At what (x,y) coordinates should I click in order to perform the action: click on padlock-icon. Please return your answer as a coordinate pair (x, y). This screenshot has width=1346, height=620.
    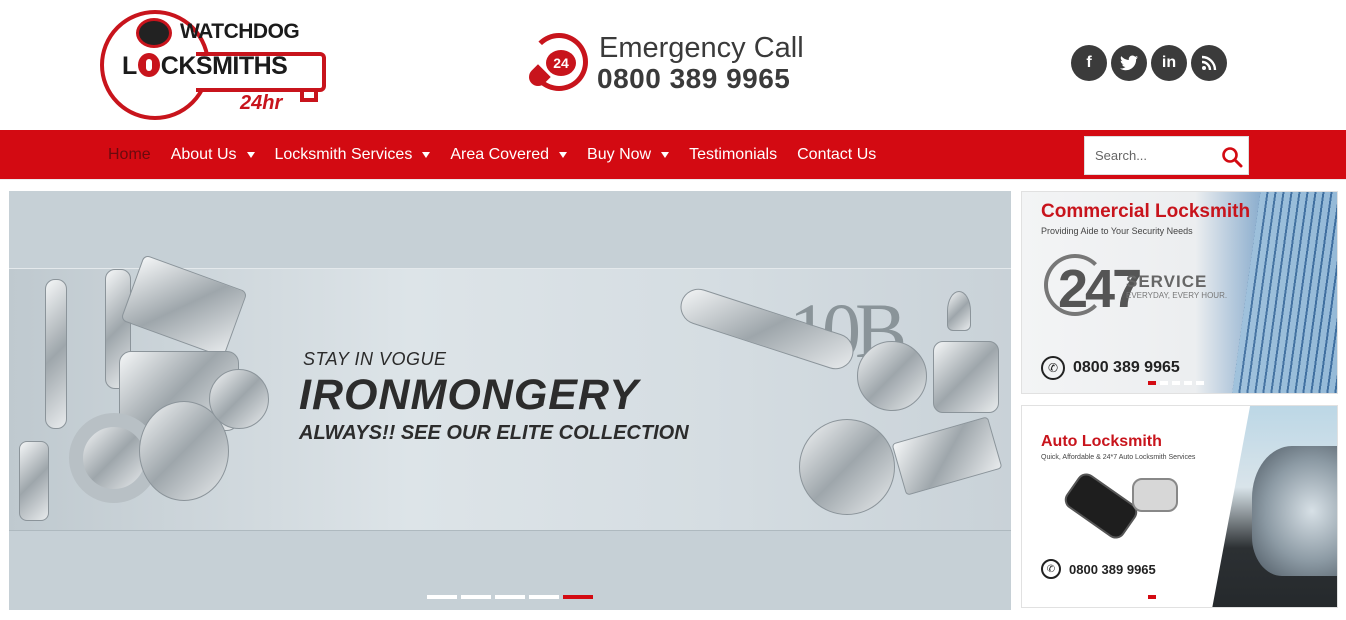
    Looking at the image, I should click on (148, 65).